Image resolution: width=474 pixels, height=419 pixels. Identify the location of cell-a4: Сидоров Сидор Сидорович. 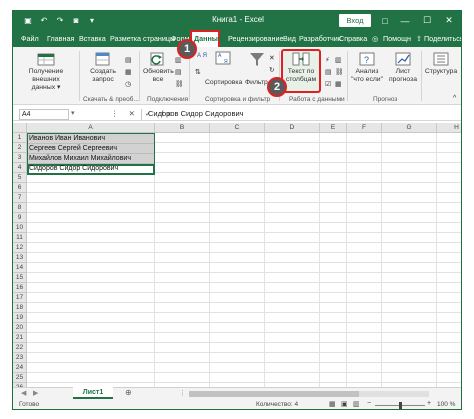
(73, 168).